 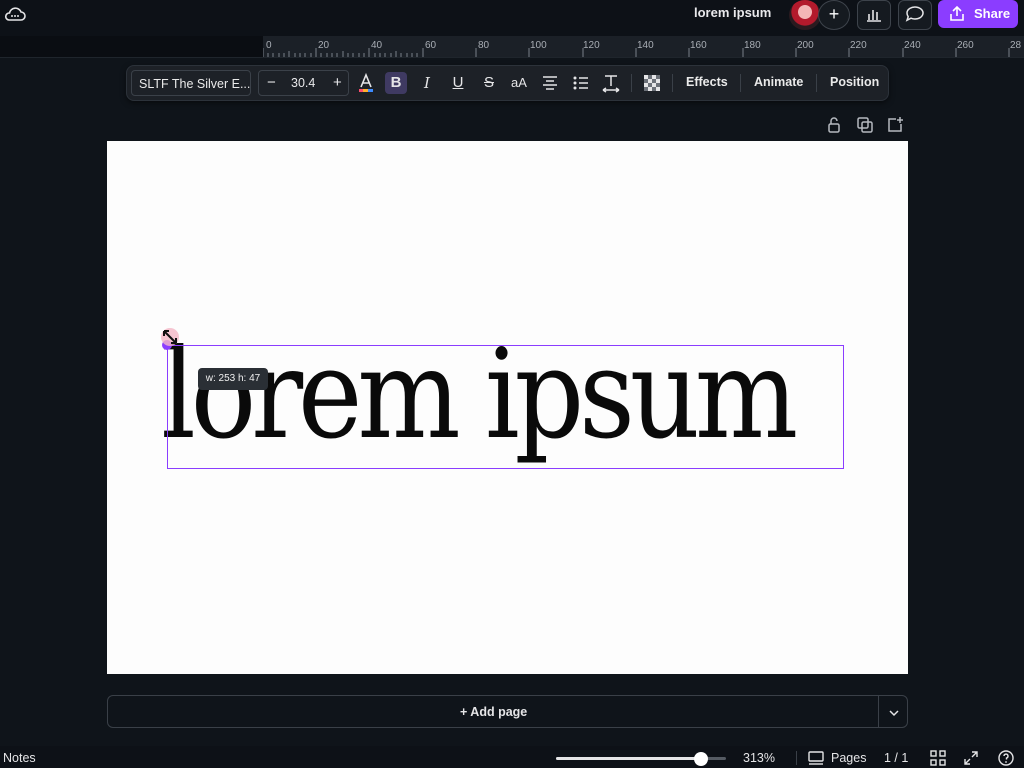 What do you see at coordinates (427, 83) in the screenshot?
I see `italic-icon: I` at bounding box center [427, 83].